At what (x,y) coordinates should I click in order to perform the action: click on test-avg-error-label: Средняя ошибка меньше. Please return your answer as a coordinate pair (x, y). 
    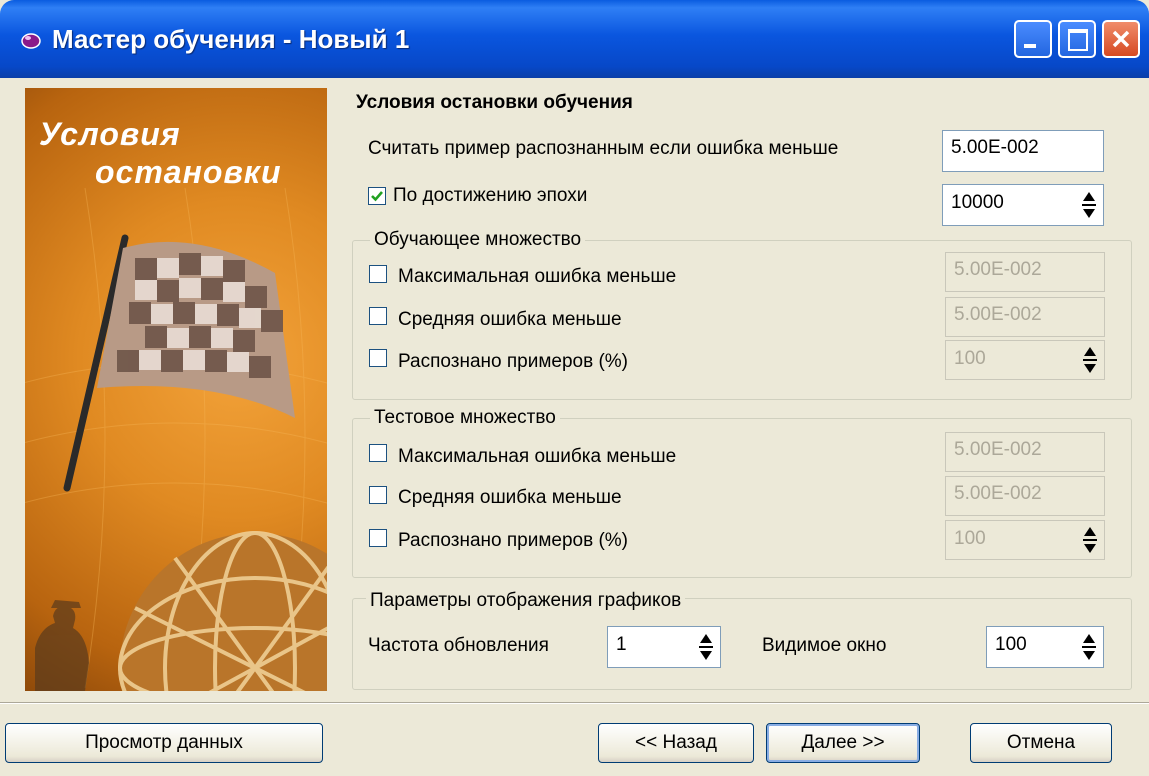
    Looking at the image, I should click on (510, 497).